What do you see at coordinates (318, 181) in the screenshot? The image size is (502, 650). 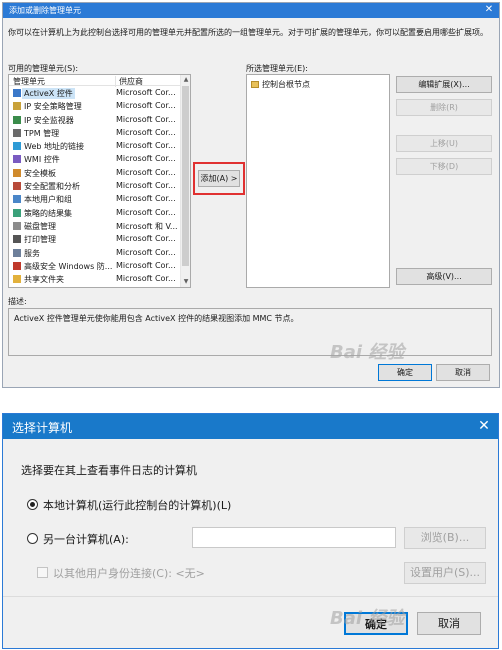 I see `selected-snapins-list: 控制台根节点` at bounding box center [318, 181].